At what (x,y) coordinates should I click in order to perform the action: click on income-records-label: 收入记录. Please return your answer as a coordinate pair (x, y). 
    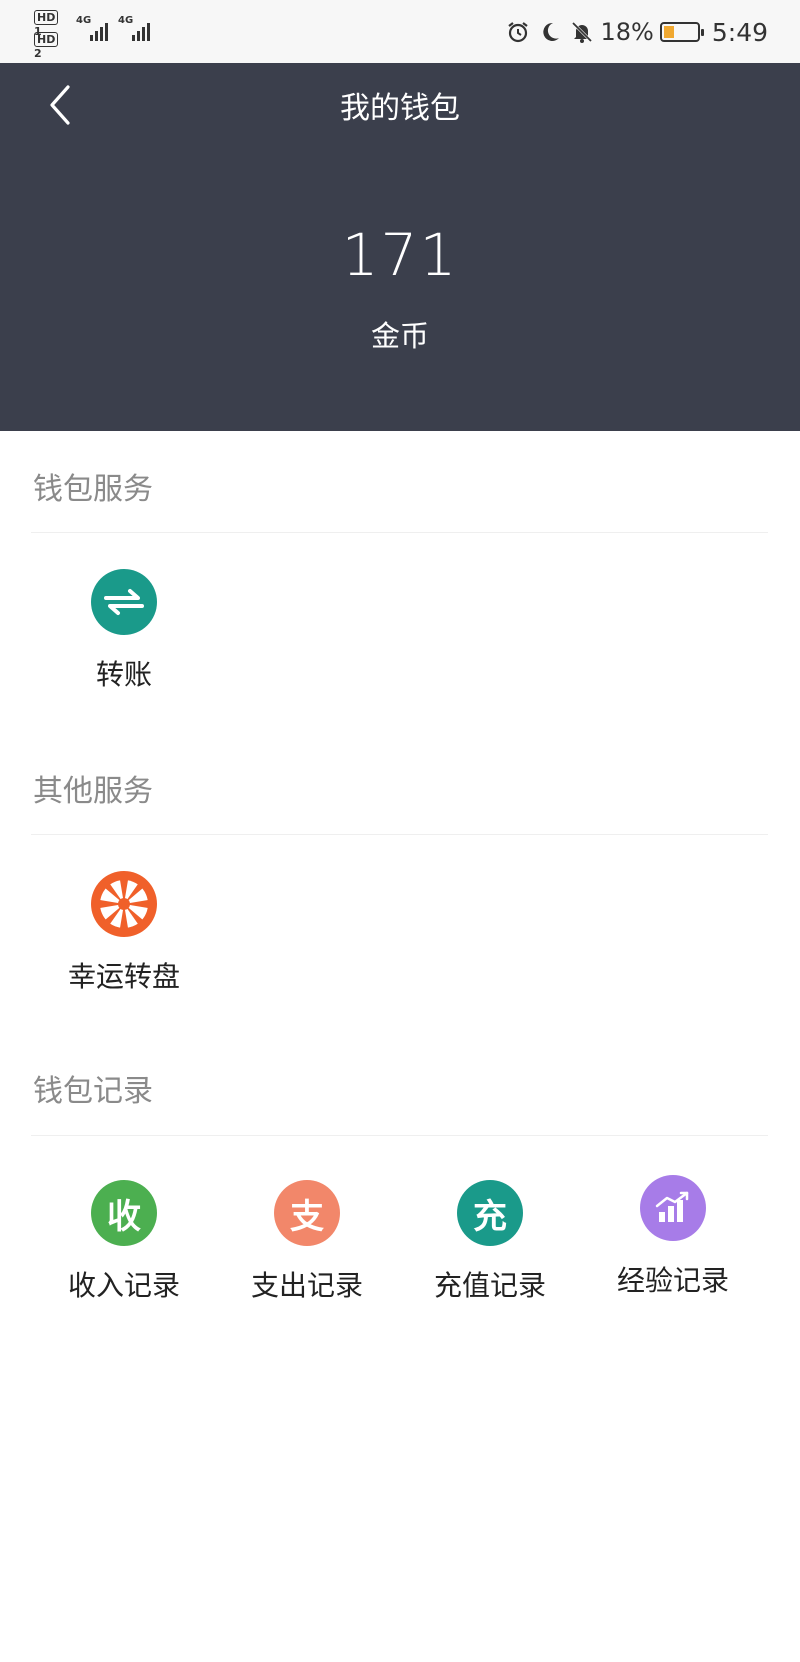
    Looking at the image, I should click on (123, 1285).